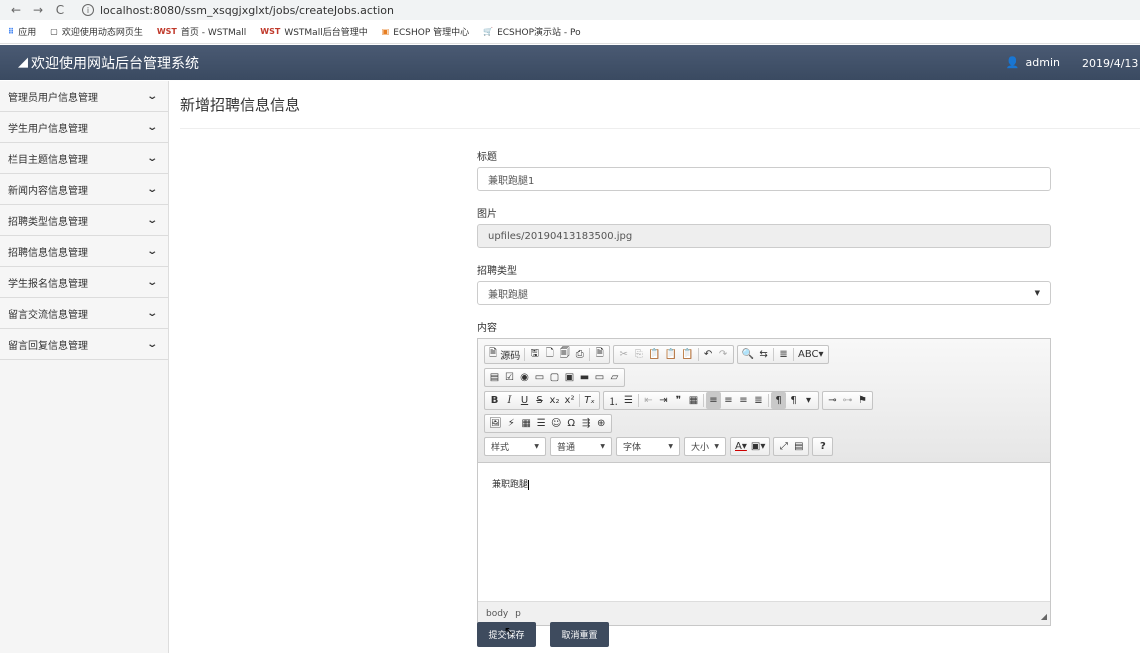 The height and width of the screenshot is (653, 1140). I want to click on select-all-icon: ≣, so click(783, 354).